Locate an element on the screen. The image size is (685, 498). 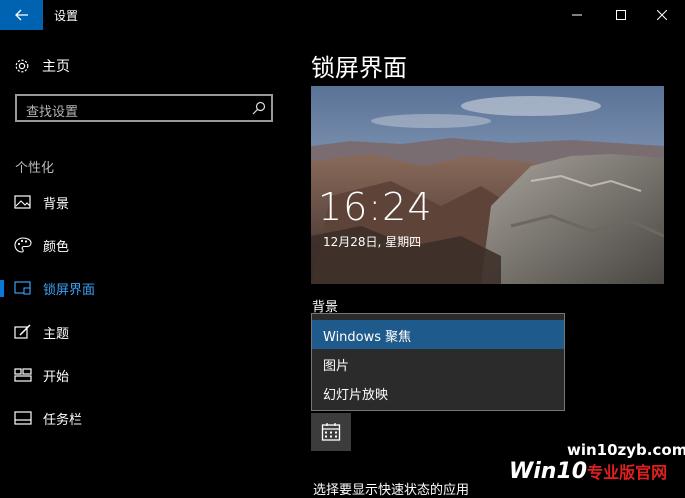
calendar-app-button is located at coordinates (331, 432).